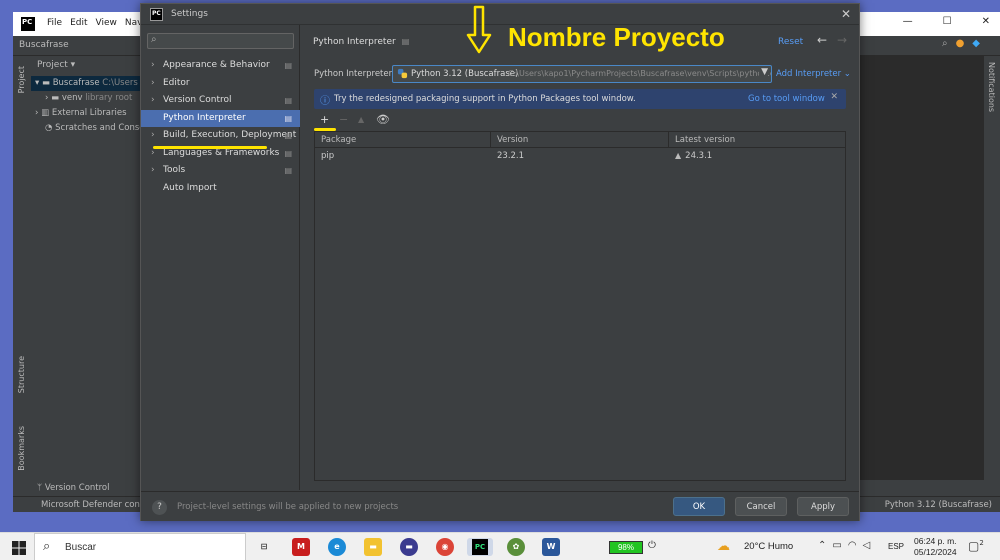 The width and height of the screenshot is (1000, 560). Describe the element at coordinates (44, 45) in the screenshot. I see `breadcrumb: Buscafrase` at that location.